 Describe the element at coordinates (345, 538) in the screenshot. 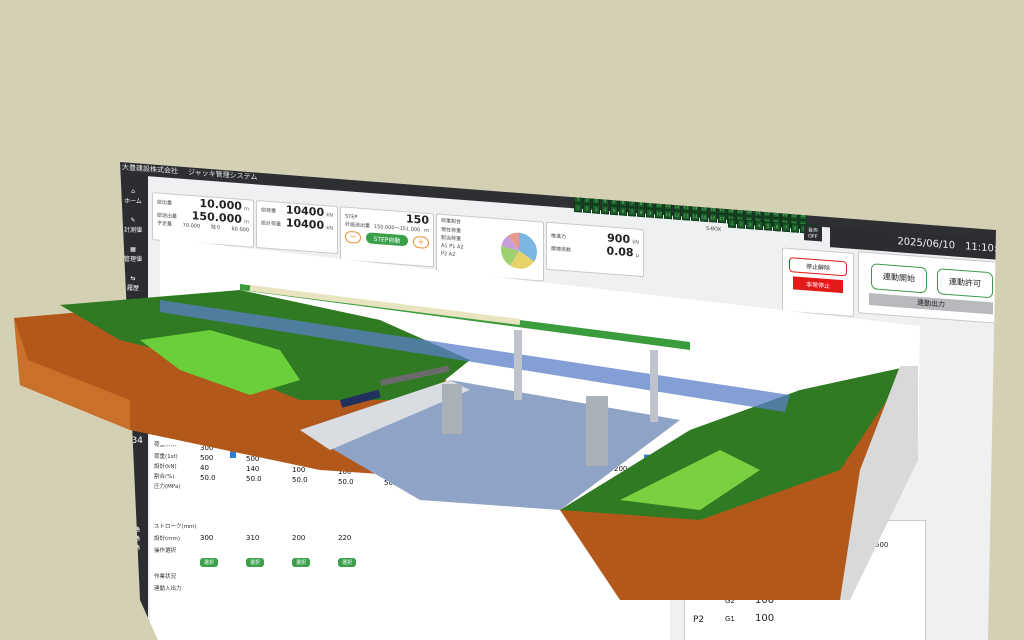

I see `stroke-value: 220` at that location.